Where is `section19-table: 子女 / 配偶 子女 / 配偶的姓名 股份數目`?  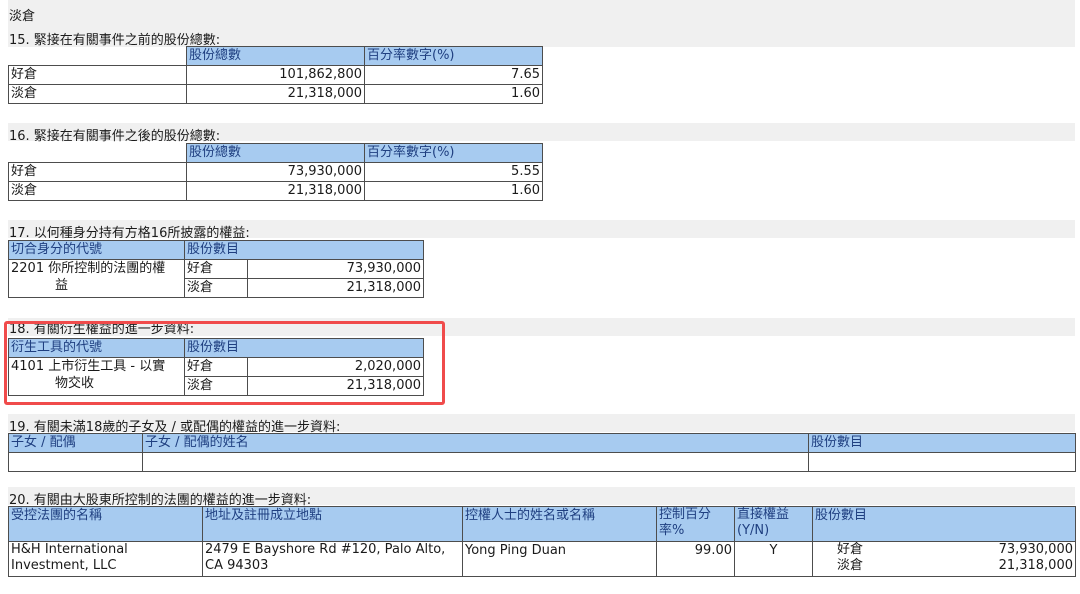 section19-table: 子女 / 配偶 子女 / 配偶的姓名 股份數目 is located at coordinates (542, 452).